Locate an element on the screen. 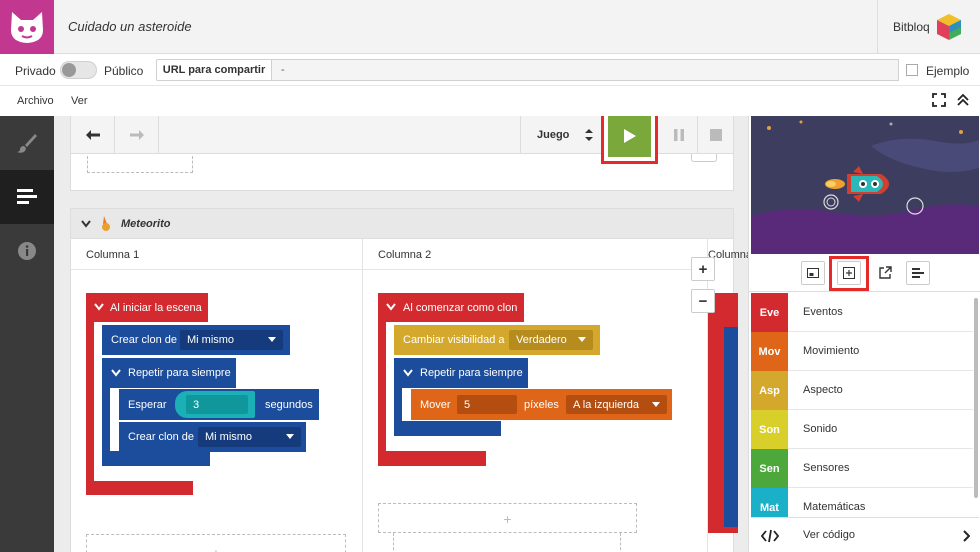 The image size is (980, 552). pause-icon is located at coordinates (678, 135).